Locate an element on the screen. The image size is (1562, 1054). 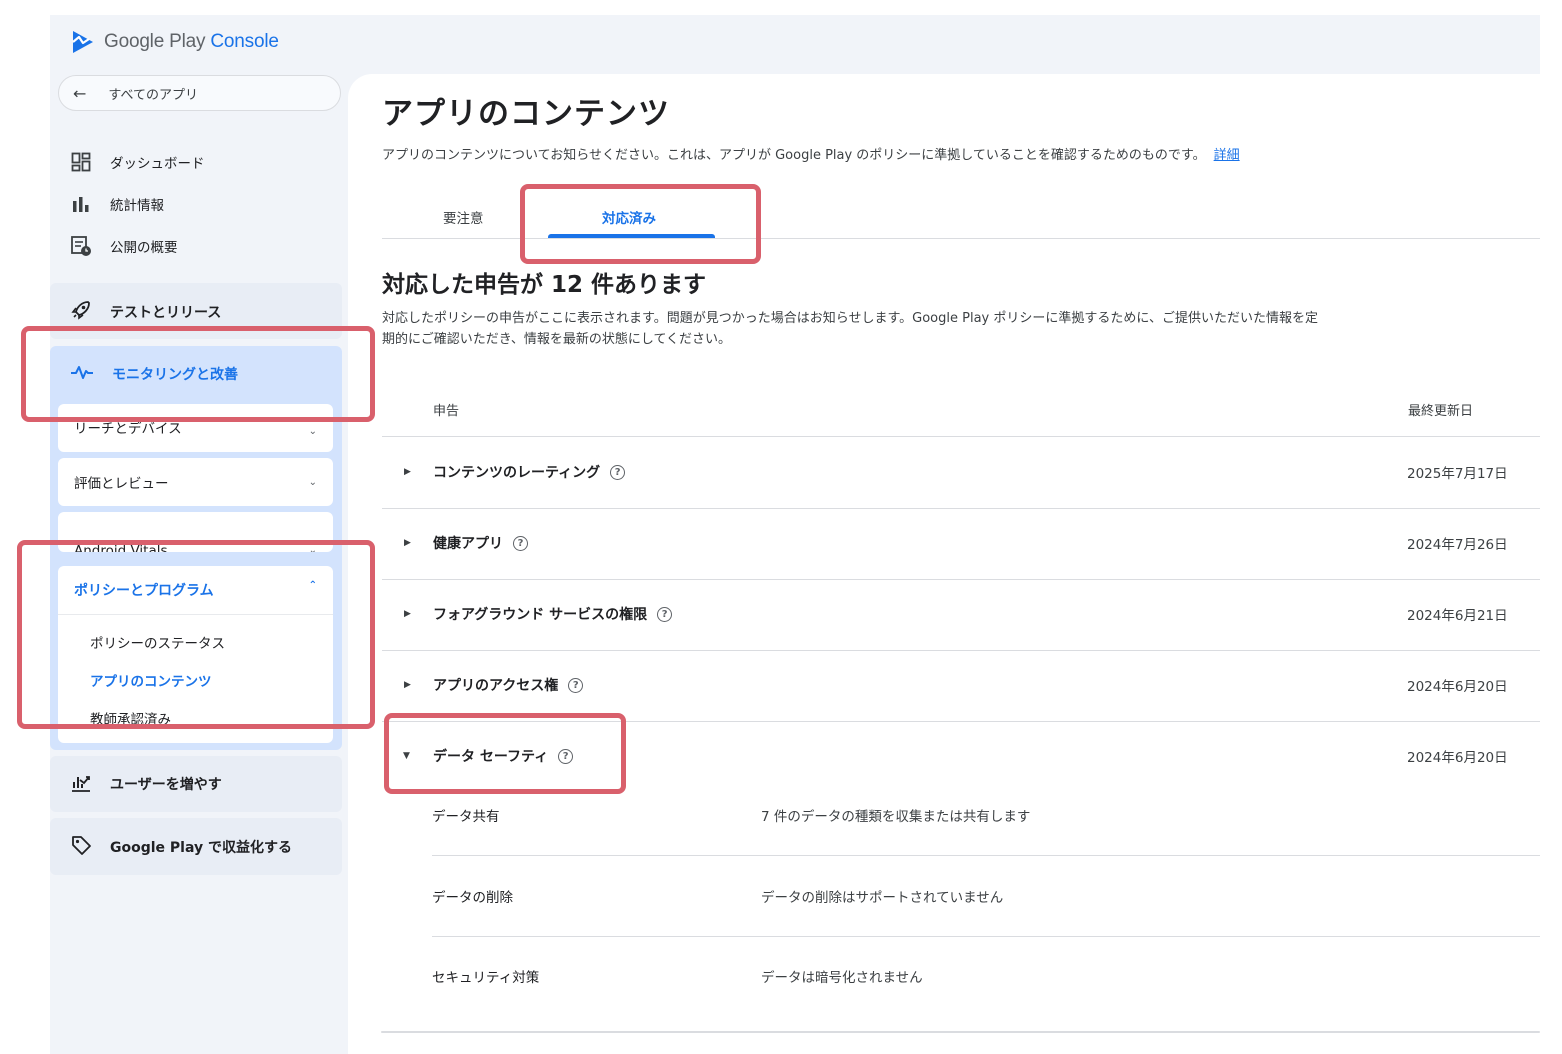
back-arrow-icon: ← is located at coordinates (80, 93).